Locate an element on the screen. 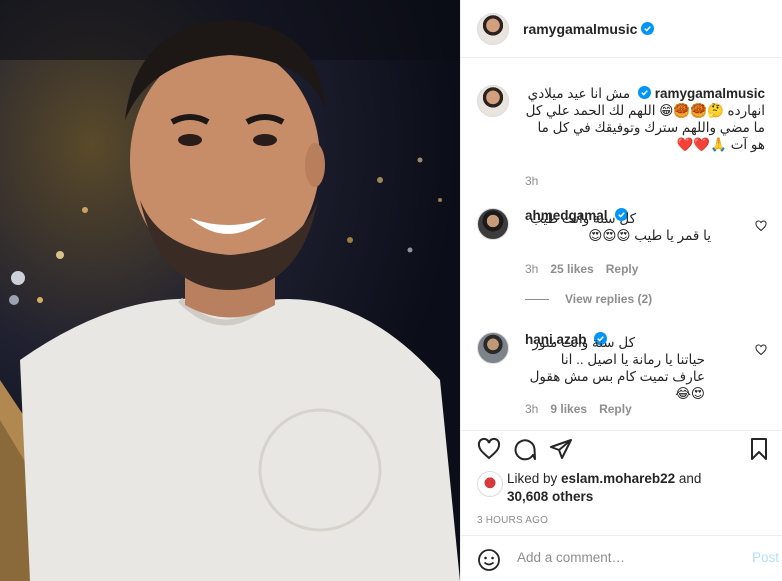  comment-bubble-icon is located at coordinates (525, 449).